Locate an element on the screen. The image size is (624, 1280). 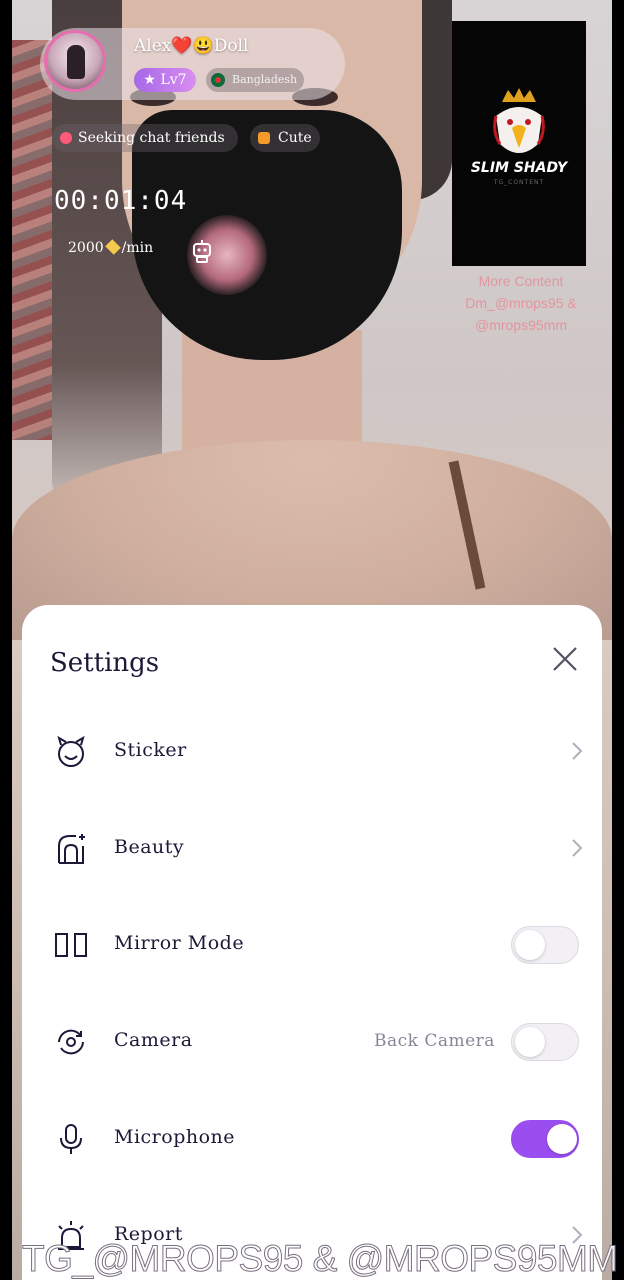
level-text: Lv7 is located at coordinates (173, 80).